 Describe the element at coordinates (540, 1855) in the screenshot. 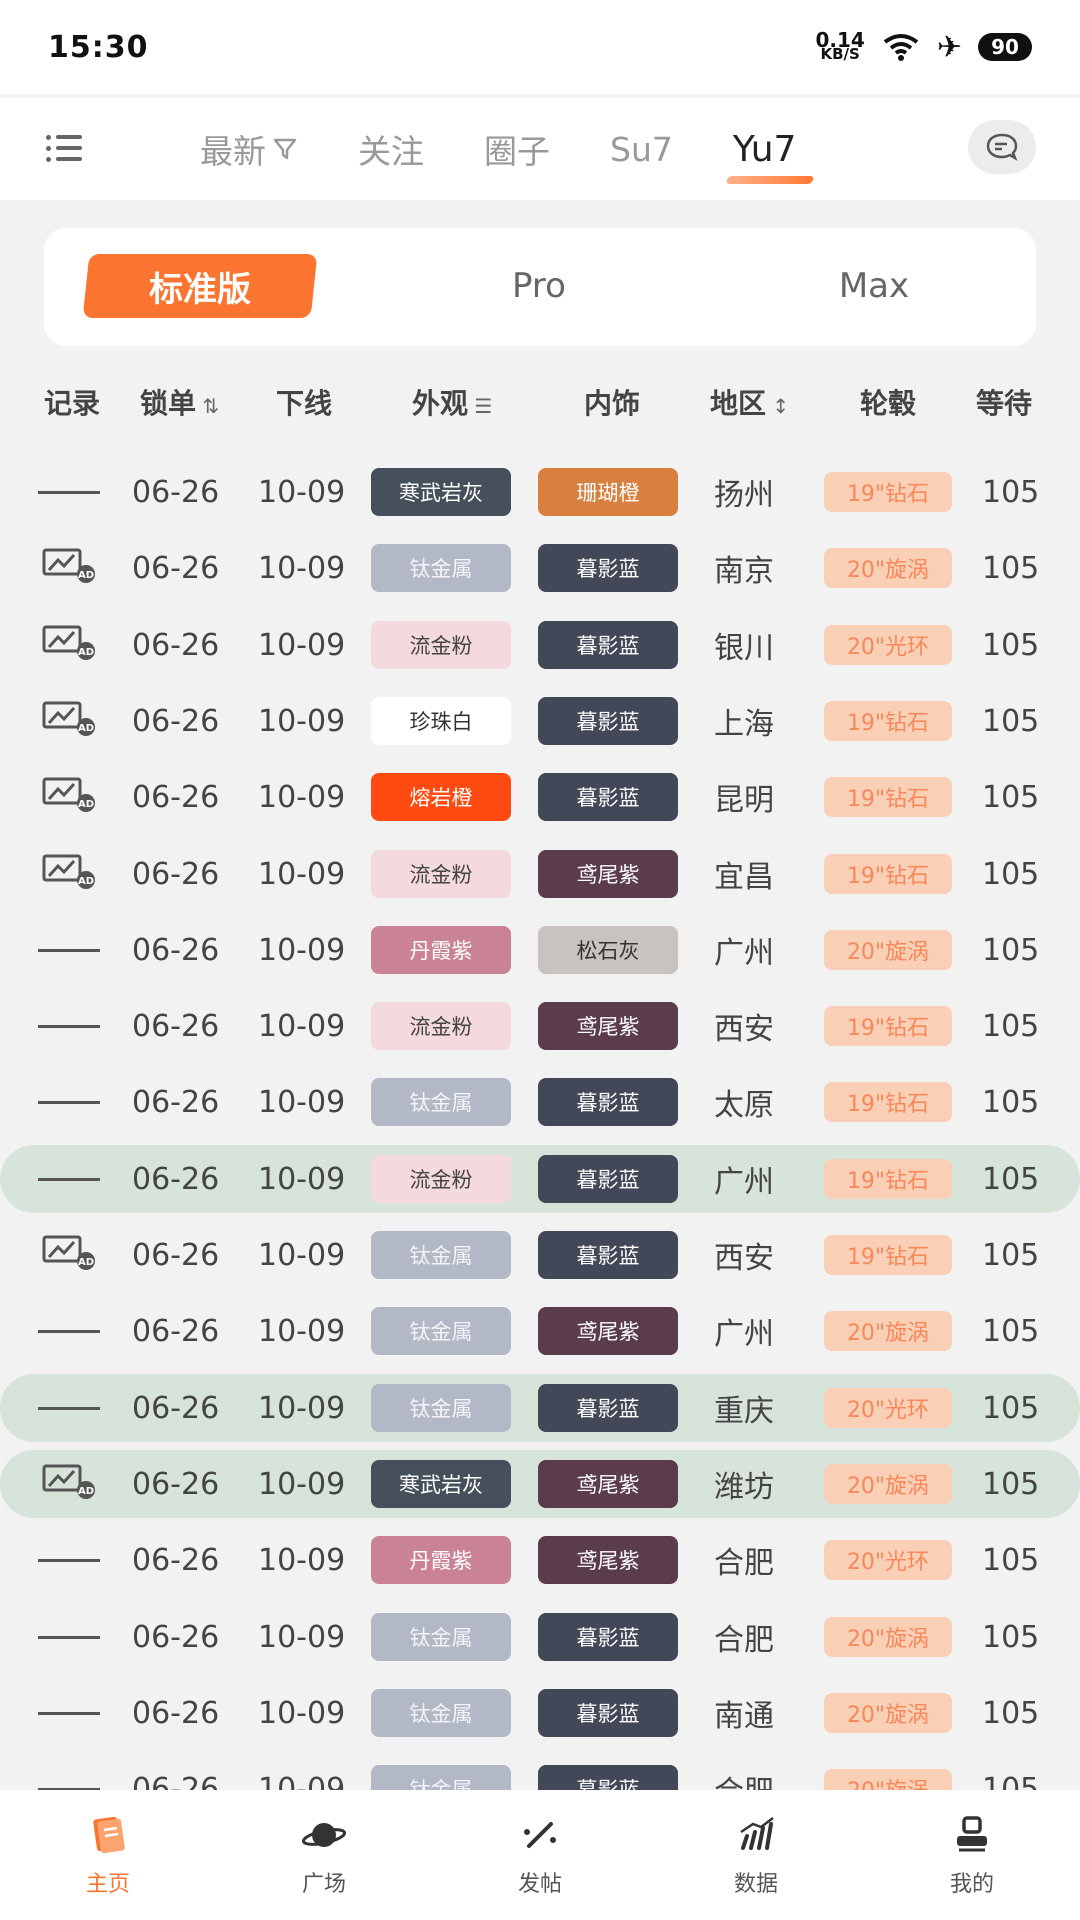

I see `nav-post: 发帖` at that location.